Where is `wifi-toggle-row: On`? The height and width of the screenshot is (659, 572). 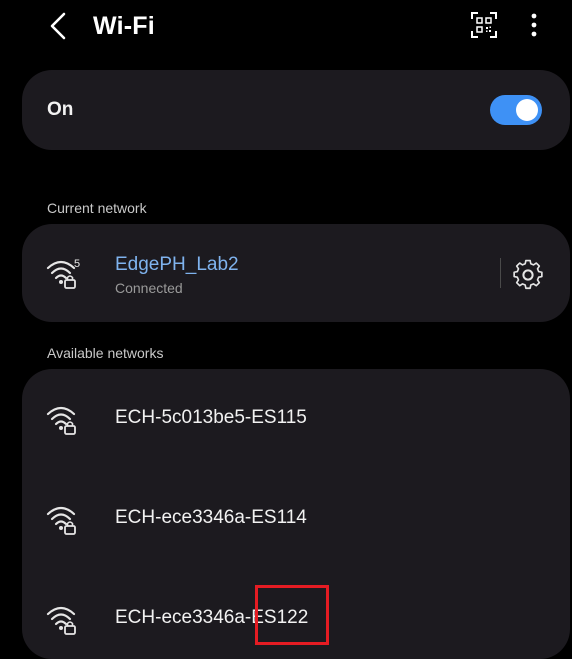
wifi-toggle-row: On is located at coordinates (296, 110).